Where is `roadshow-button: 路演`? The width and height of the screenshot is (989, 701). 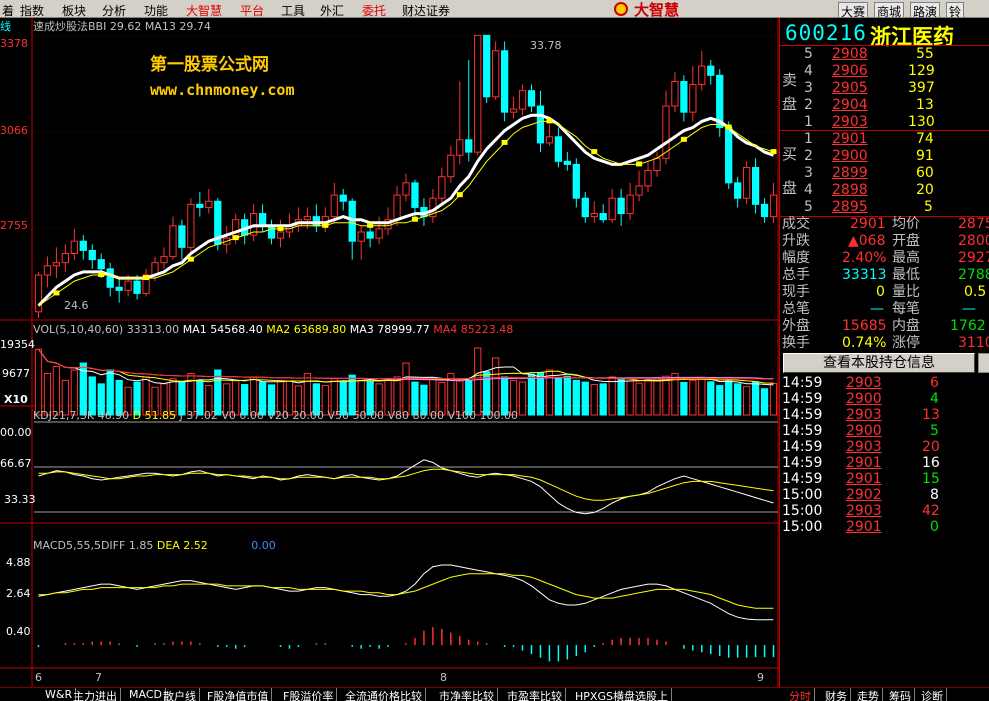 roadshow-button: 路演 is located at coordinates (925, 10).